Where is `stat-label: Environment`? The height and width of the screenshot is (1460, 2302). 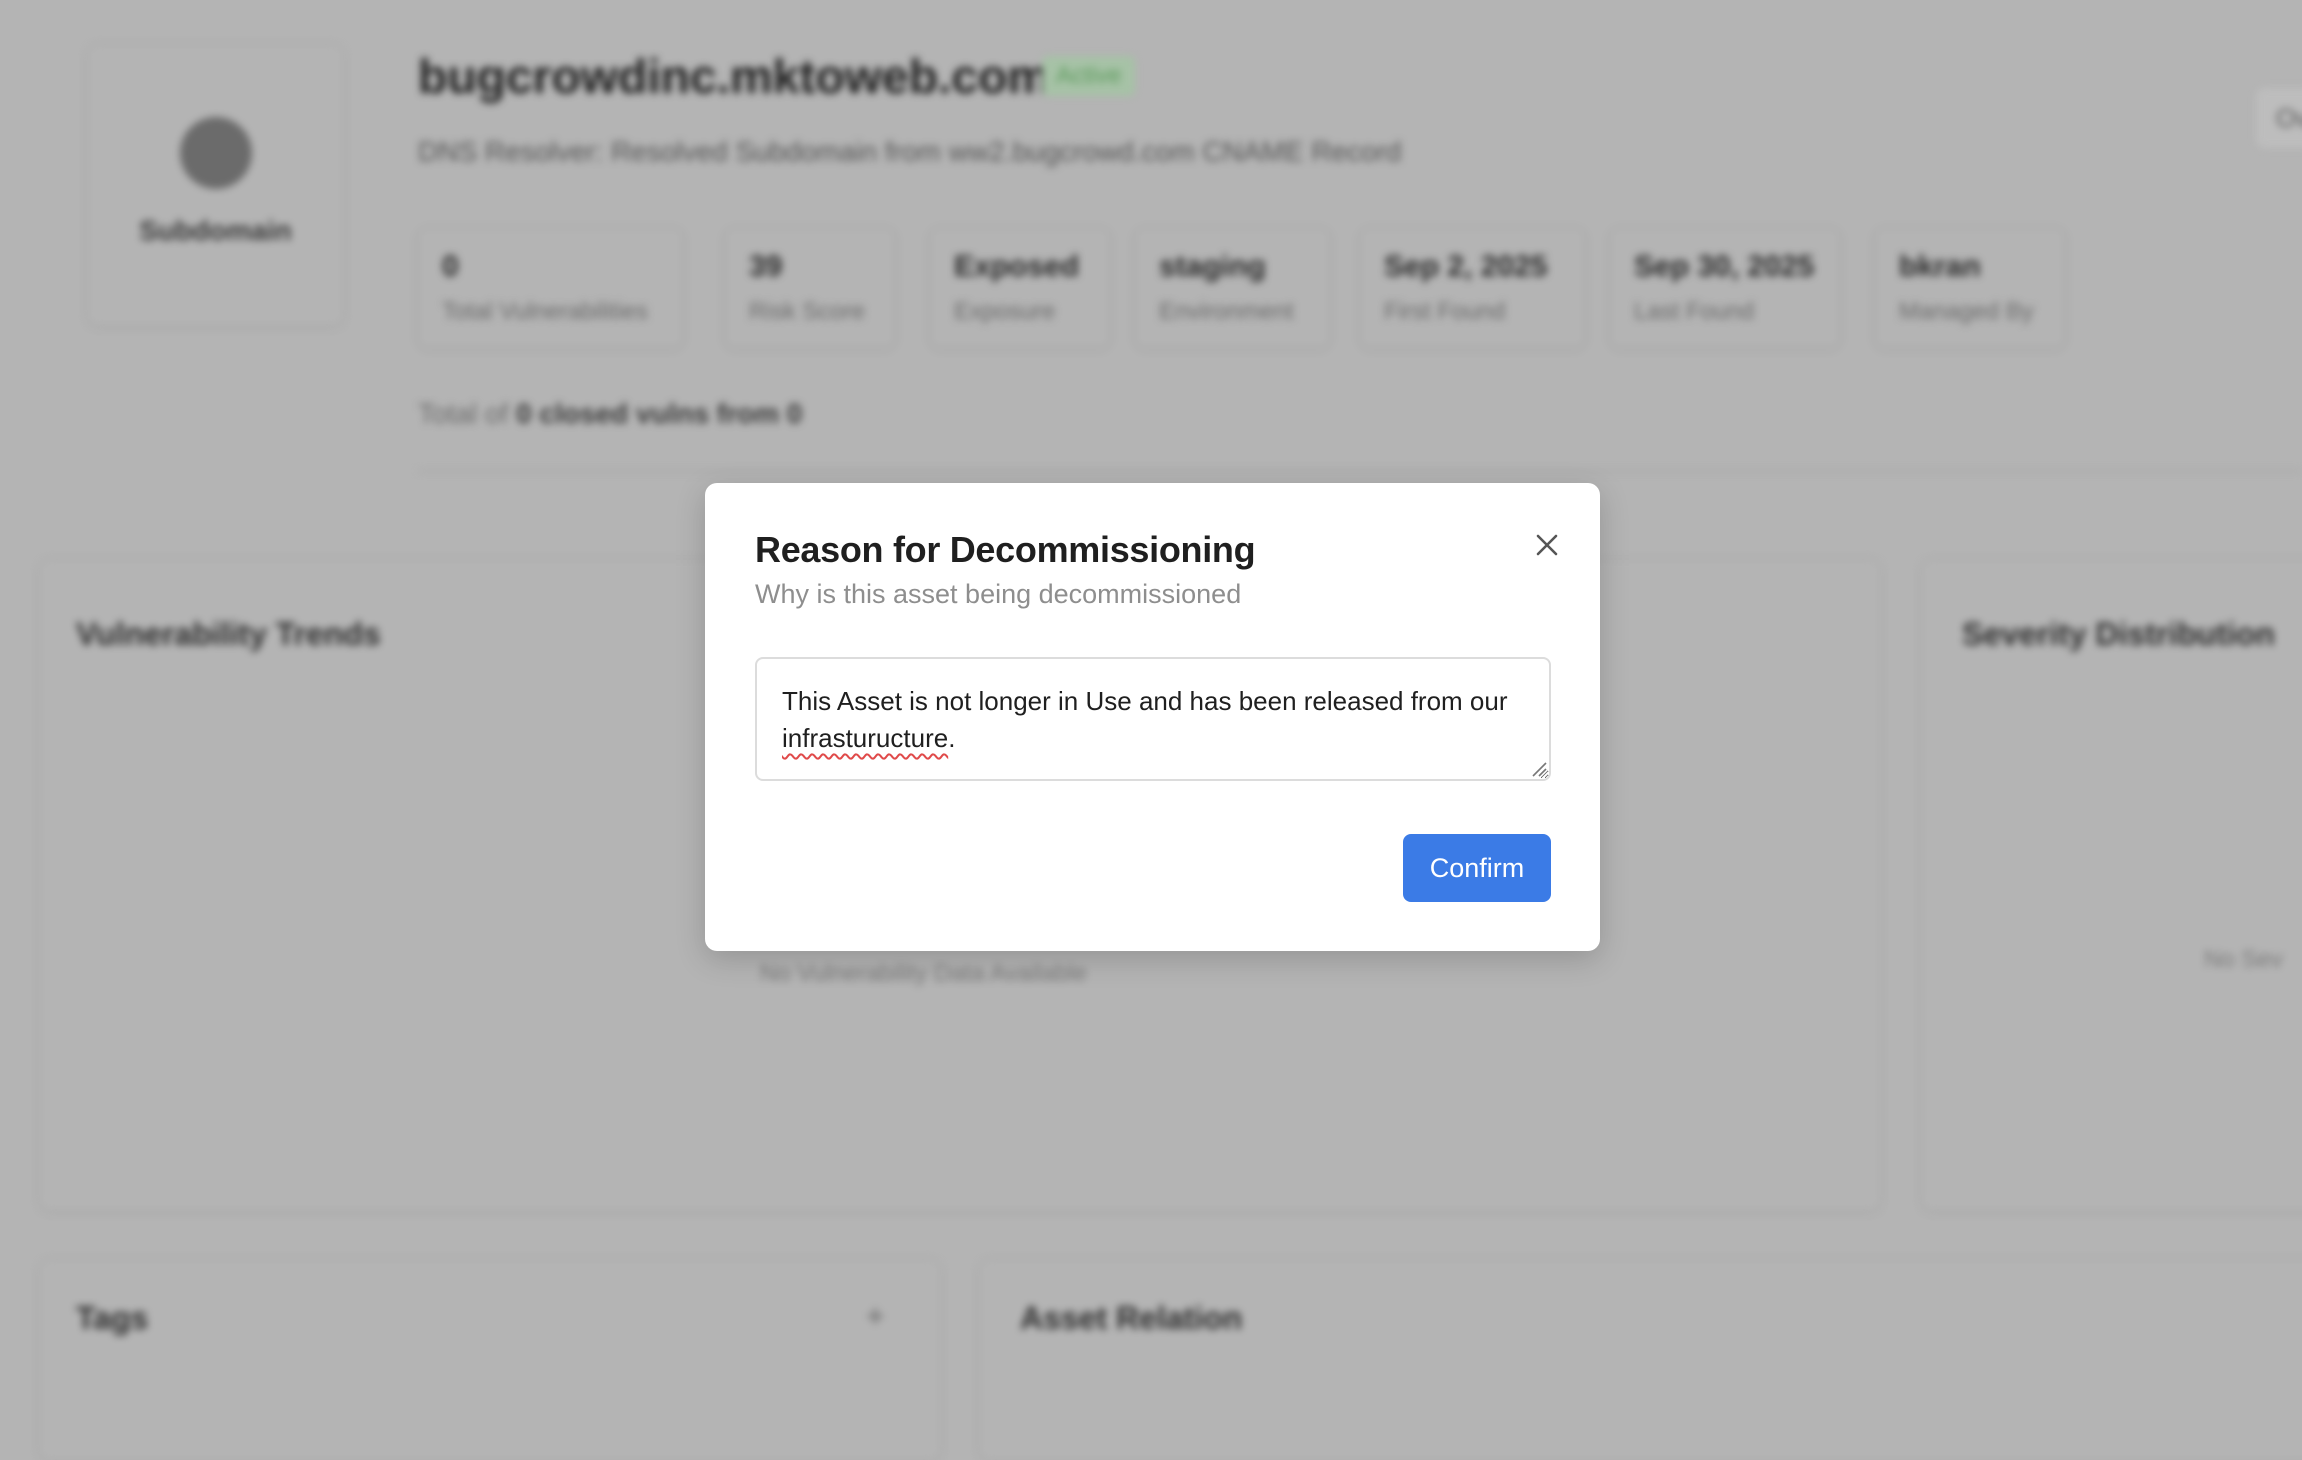
stat-label: Environment is located at coordinates (1226, 311).